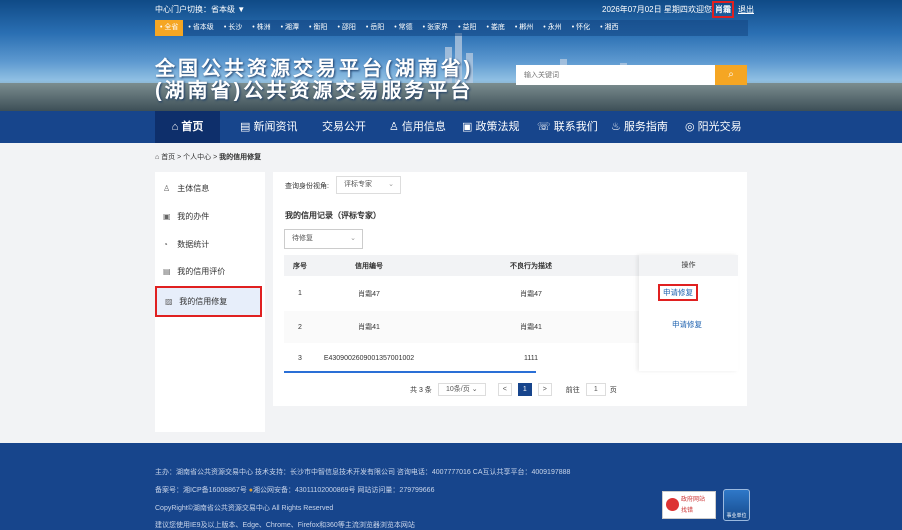 This screenshot has width=902, height=530. I want to click on clock-chart-icon: ◔, so click(165, 244).